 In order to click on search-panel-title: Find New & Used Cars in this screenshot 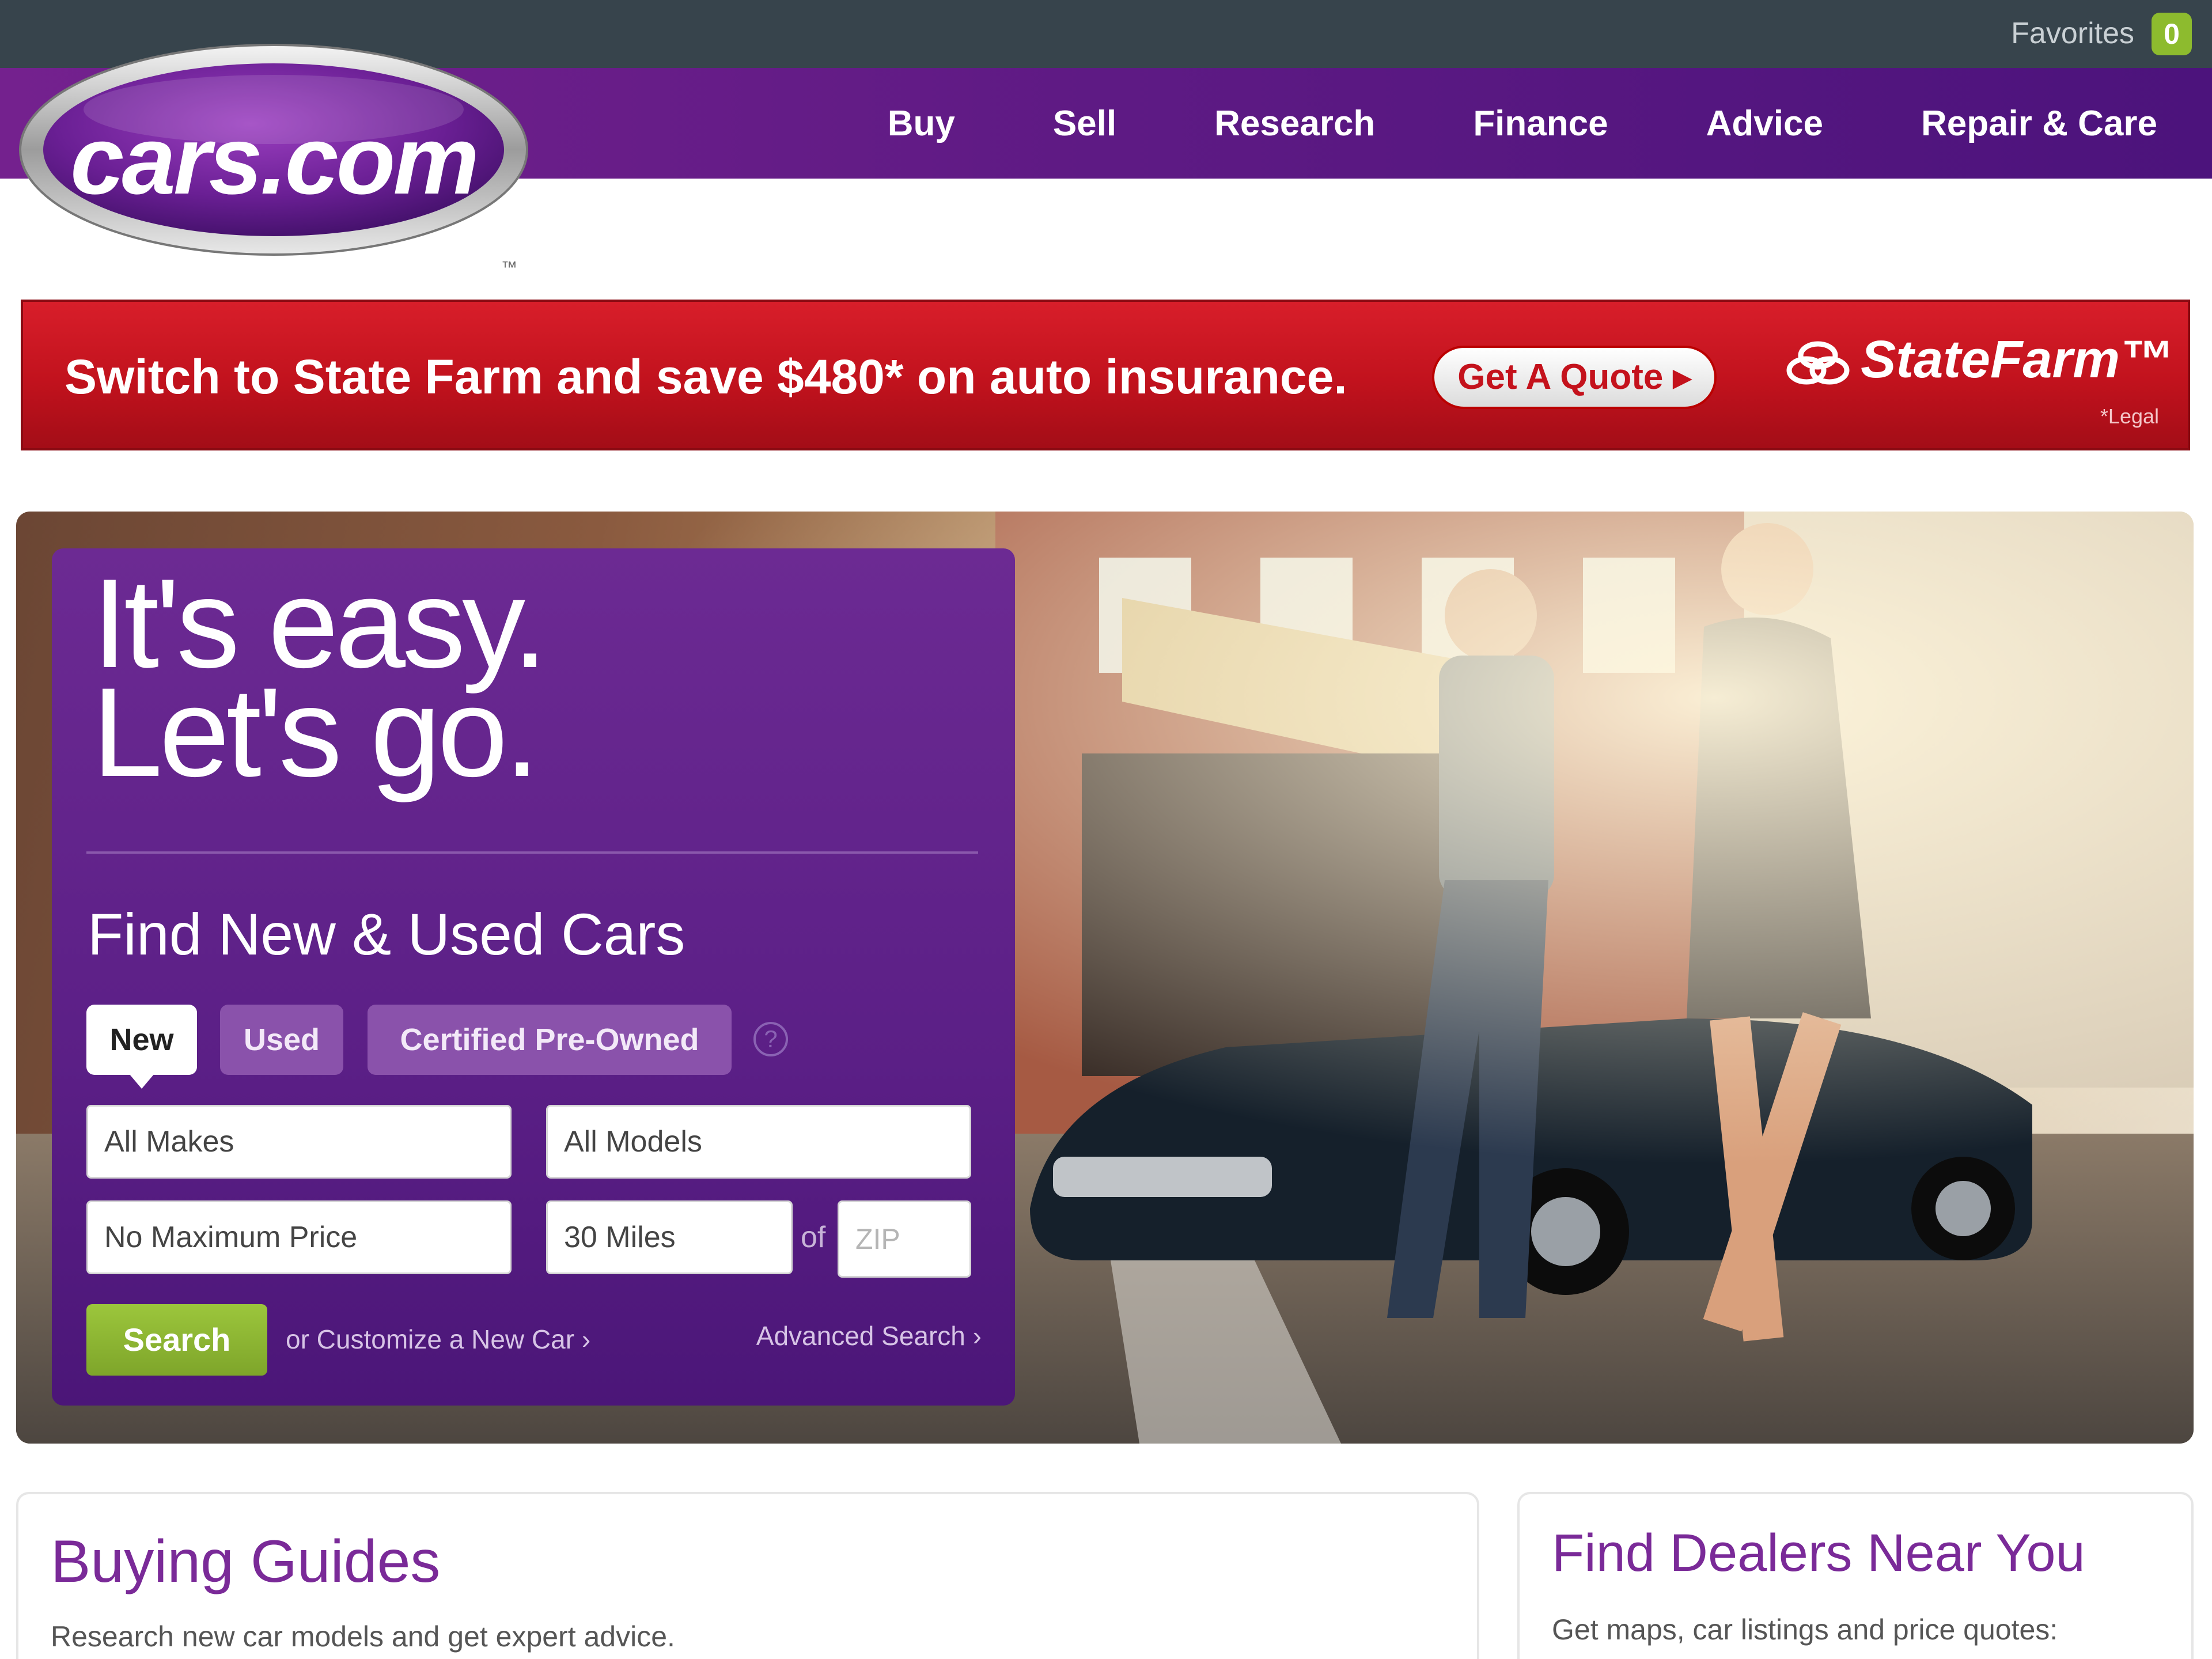, I will do `click(386, 934)`.